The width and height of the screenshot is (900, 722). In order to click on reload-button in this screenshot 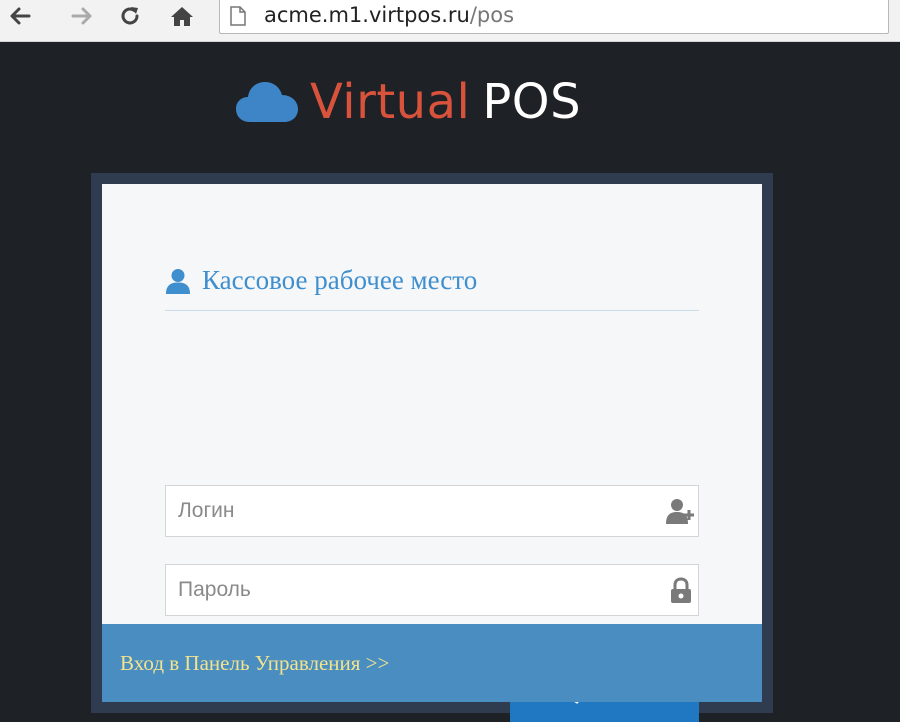, I will do `click(130, 16)`.